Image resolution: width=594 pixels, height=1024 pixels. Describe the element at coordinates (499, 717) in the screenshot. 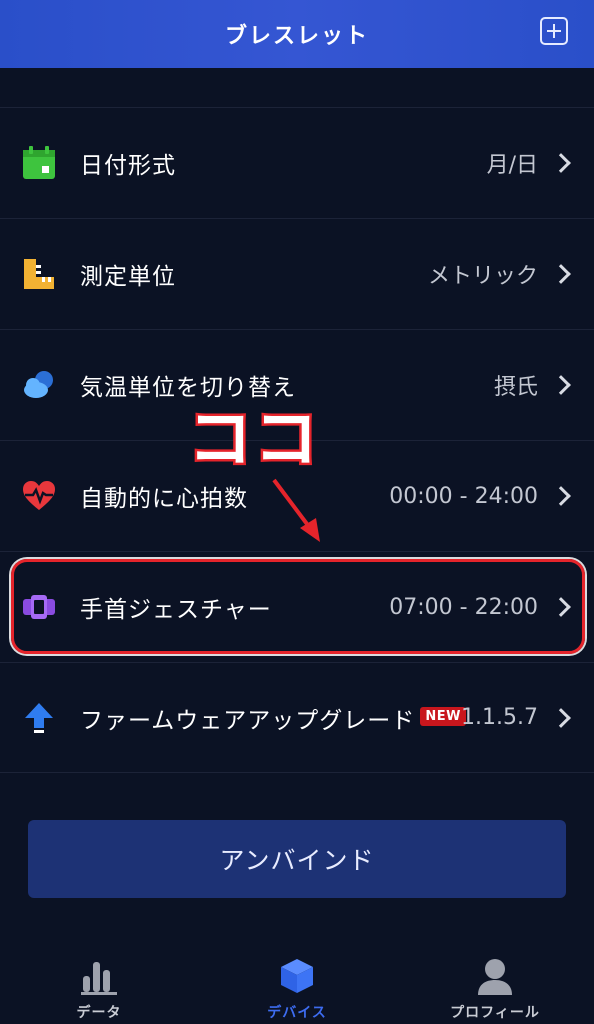

I see `setting-value: 1.1.5.7` at that location.